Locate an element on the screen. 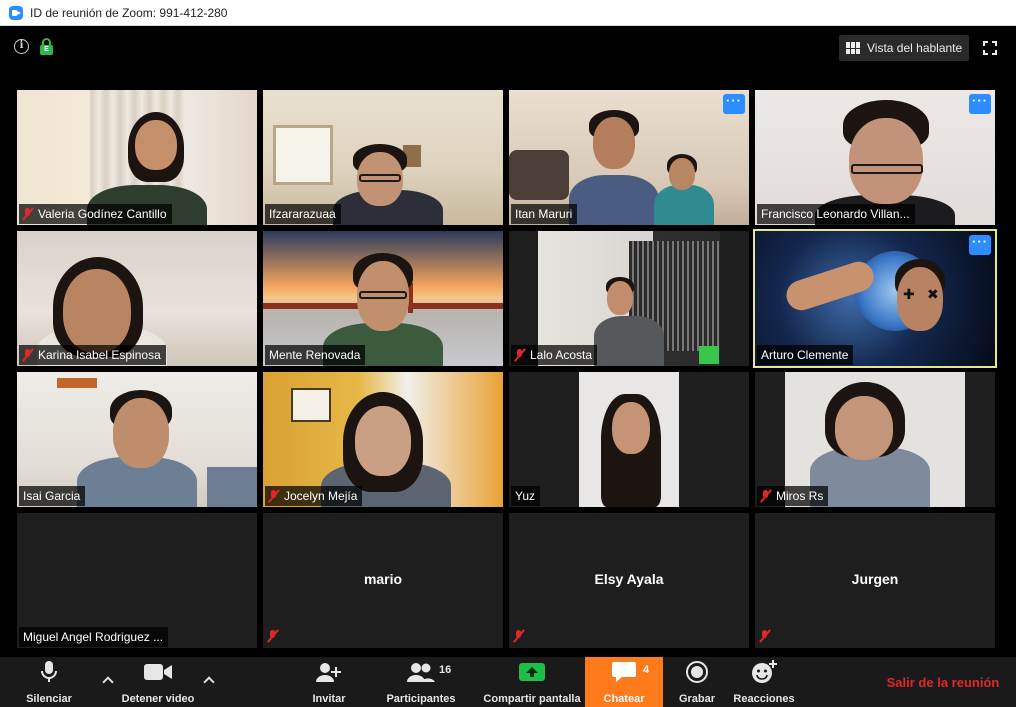  add-user-icon is located at coordinates (329, 672).